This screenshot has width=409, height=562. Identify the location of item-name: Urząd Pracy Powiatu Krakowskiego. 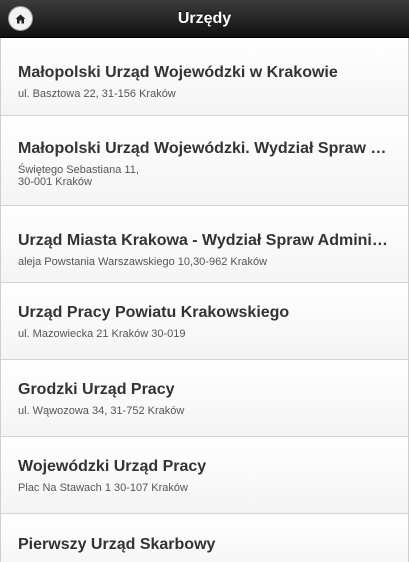
(154, 312).